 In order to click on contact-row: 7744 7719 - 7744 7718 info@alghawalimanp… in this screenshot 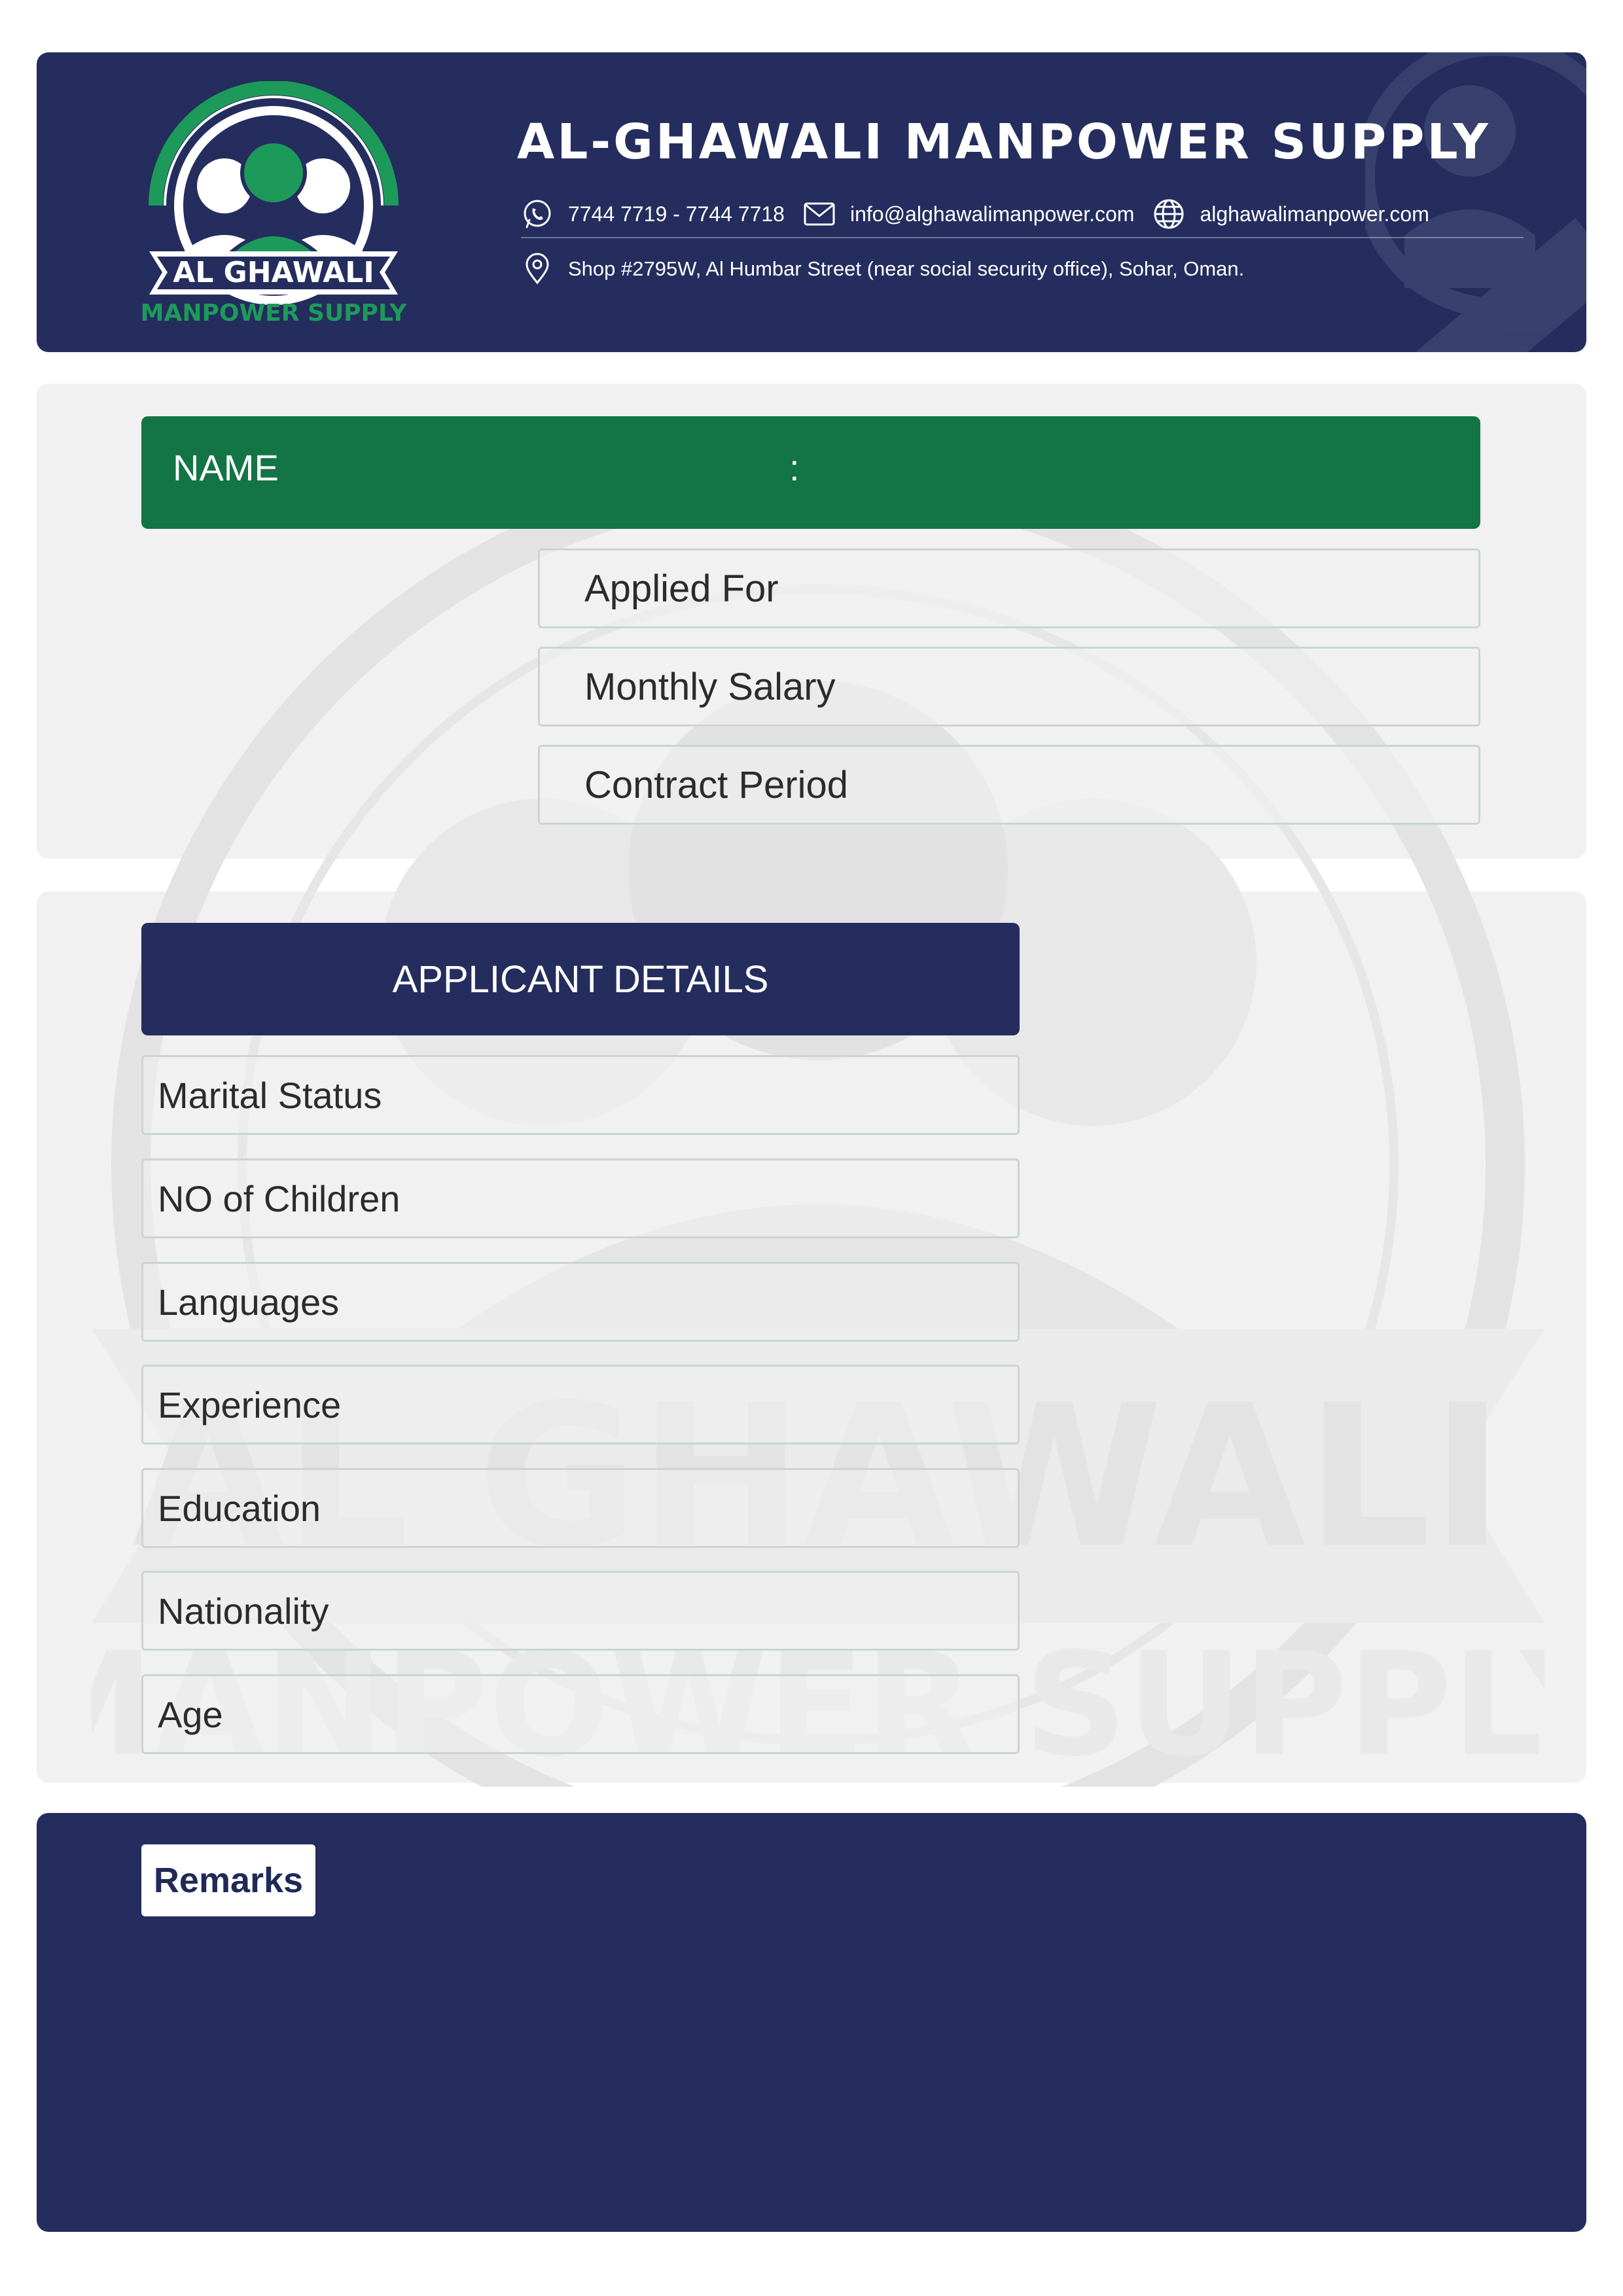, I will do `click(984, 214)`.